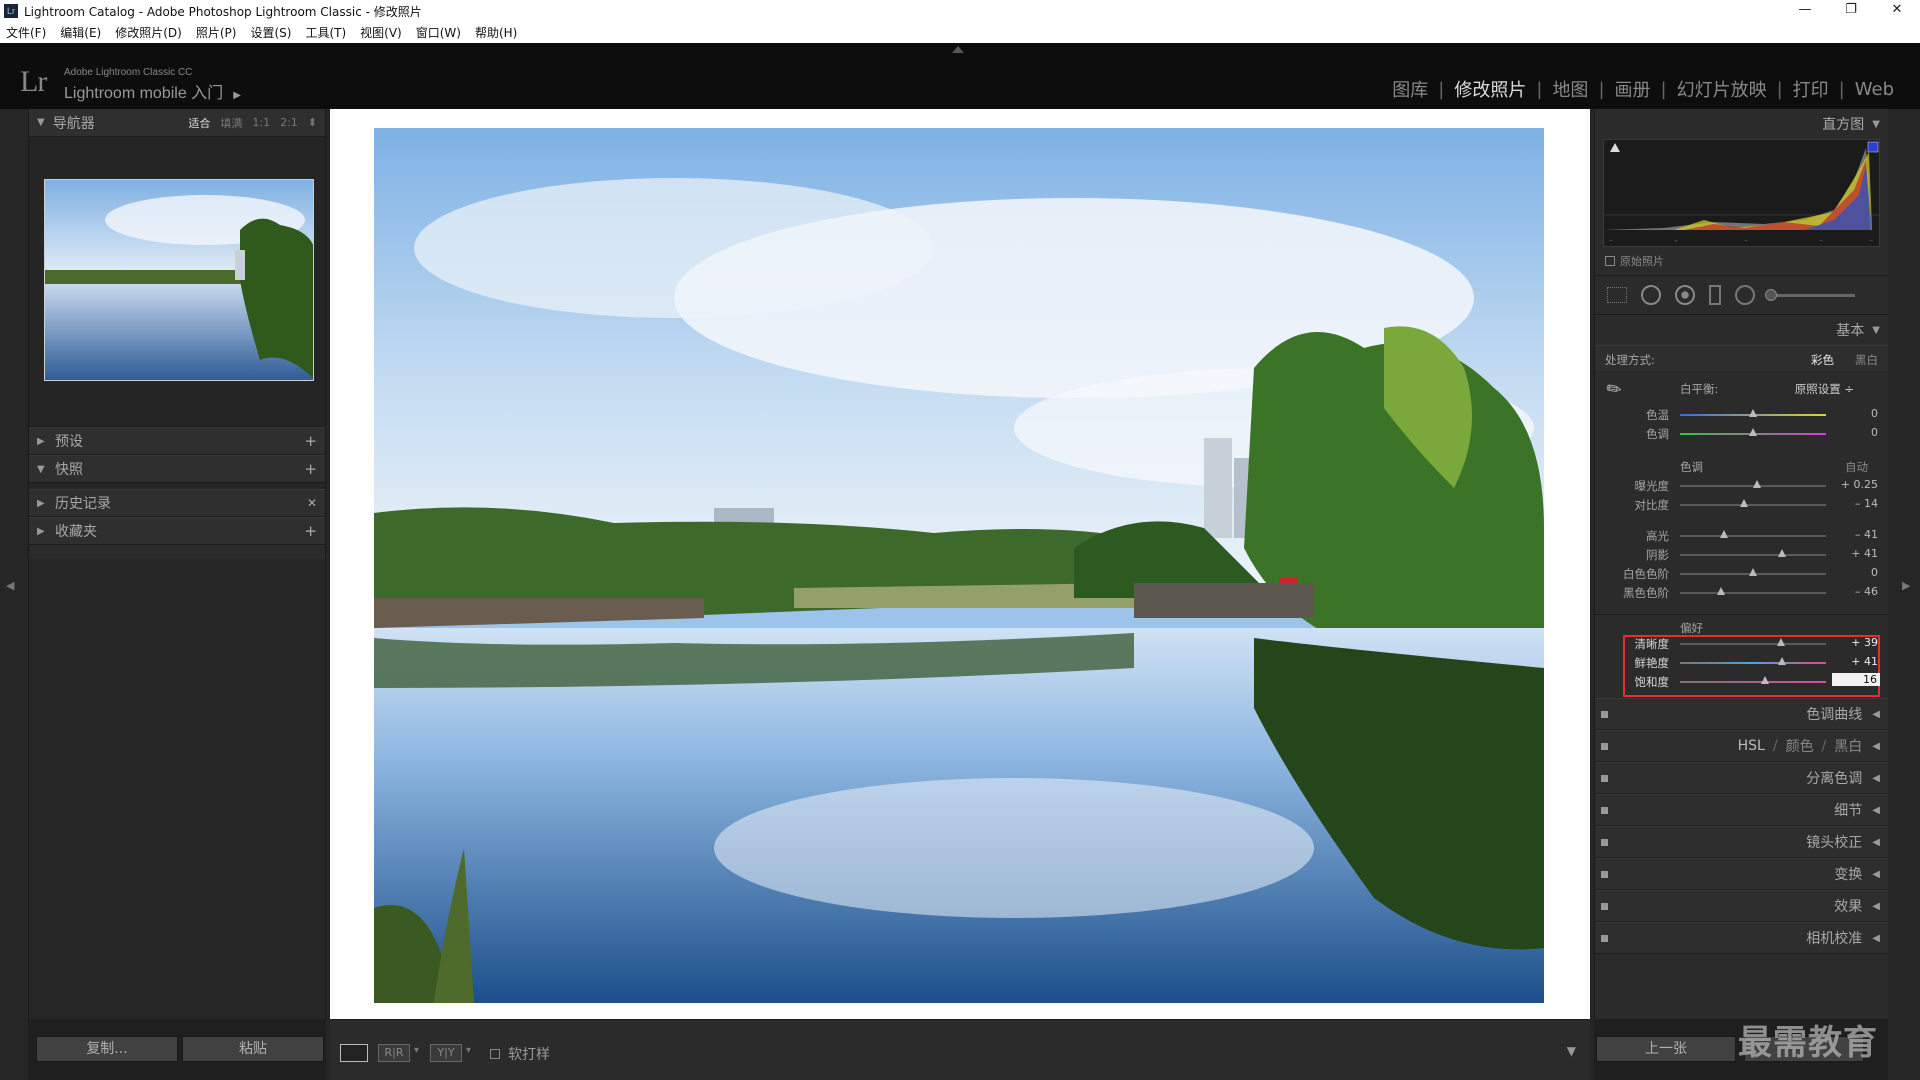 This screenshot has width=1920, height=1080. Describe the element at coordinates (42, 503) in the screenshot. I see `expand-triangle-icon: ▶` at that location.